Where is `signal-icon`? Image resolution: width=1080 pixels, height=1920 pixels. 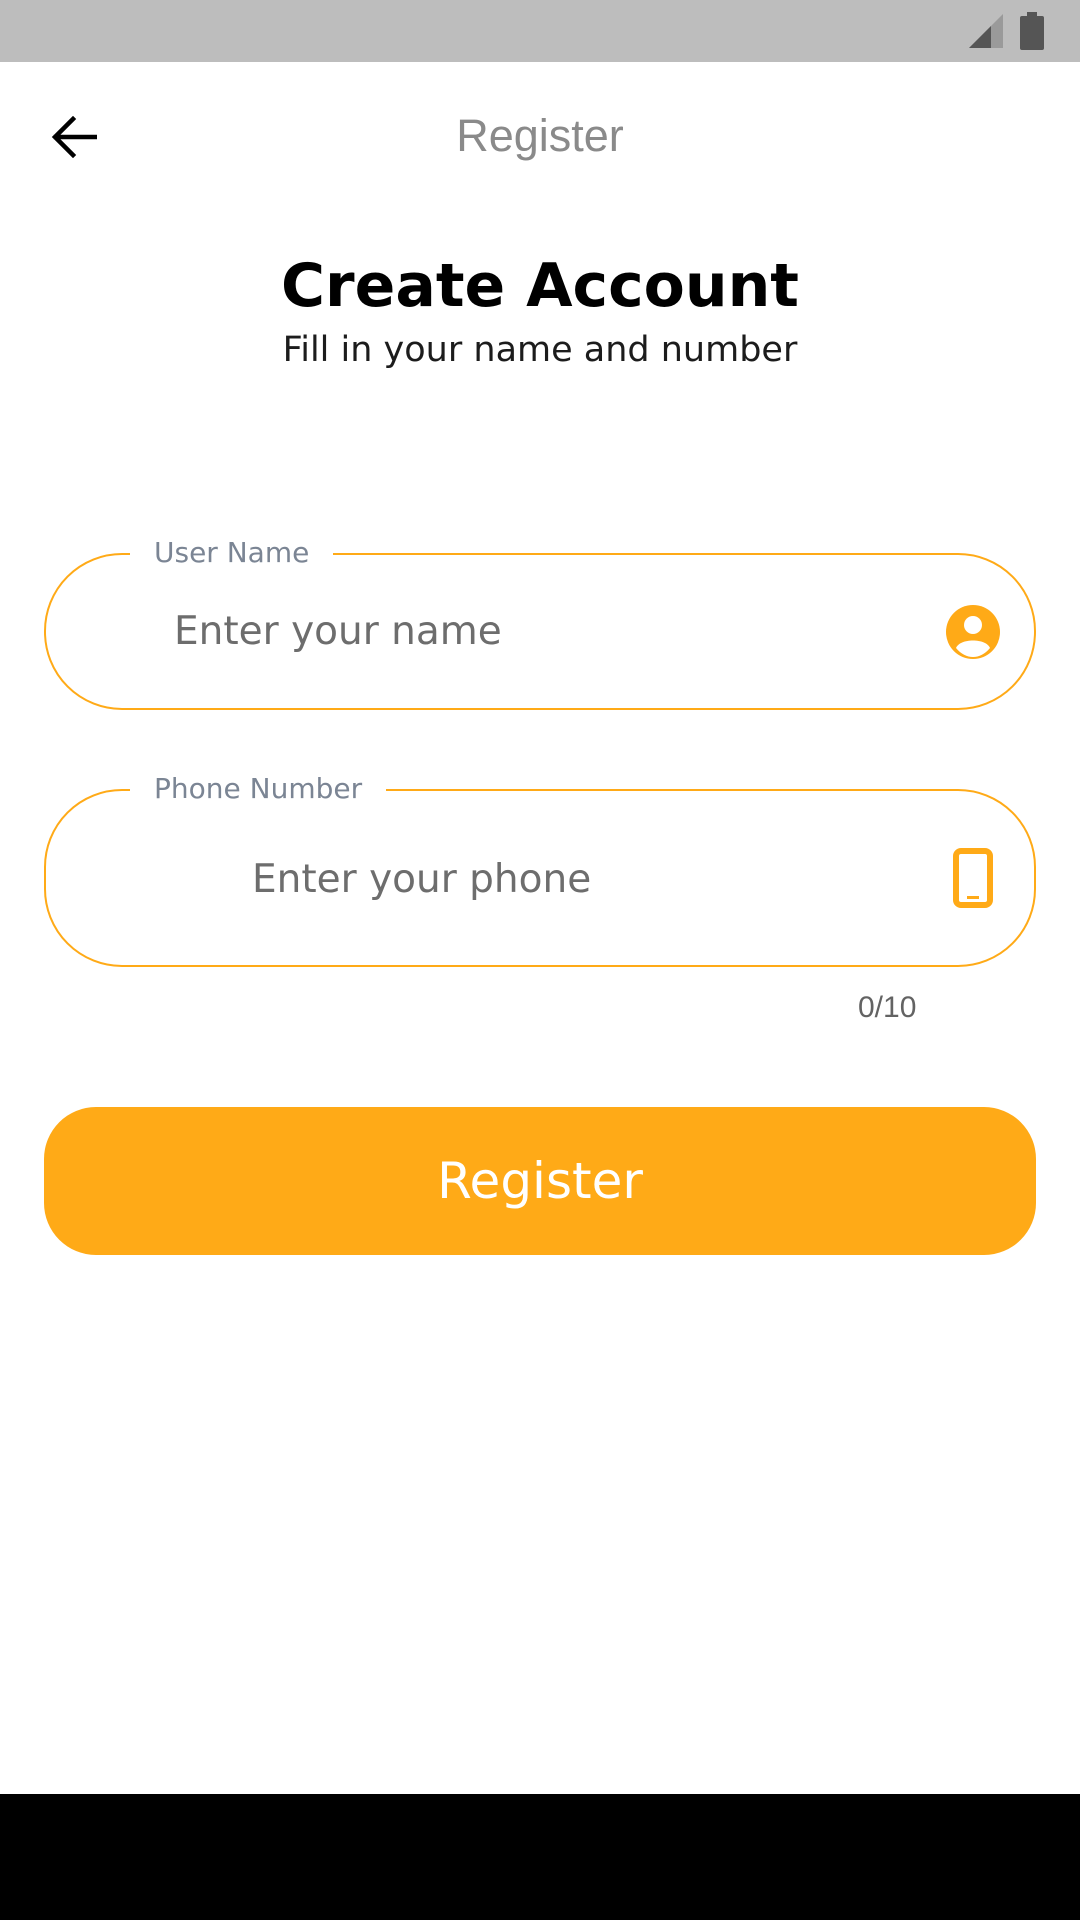 signal-icon is located at coordinates (986, 31).